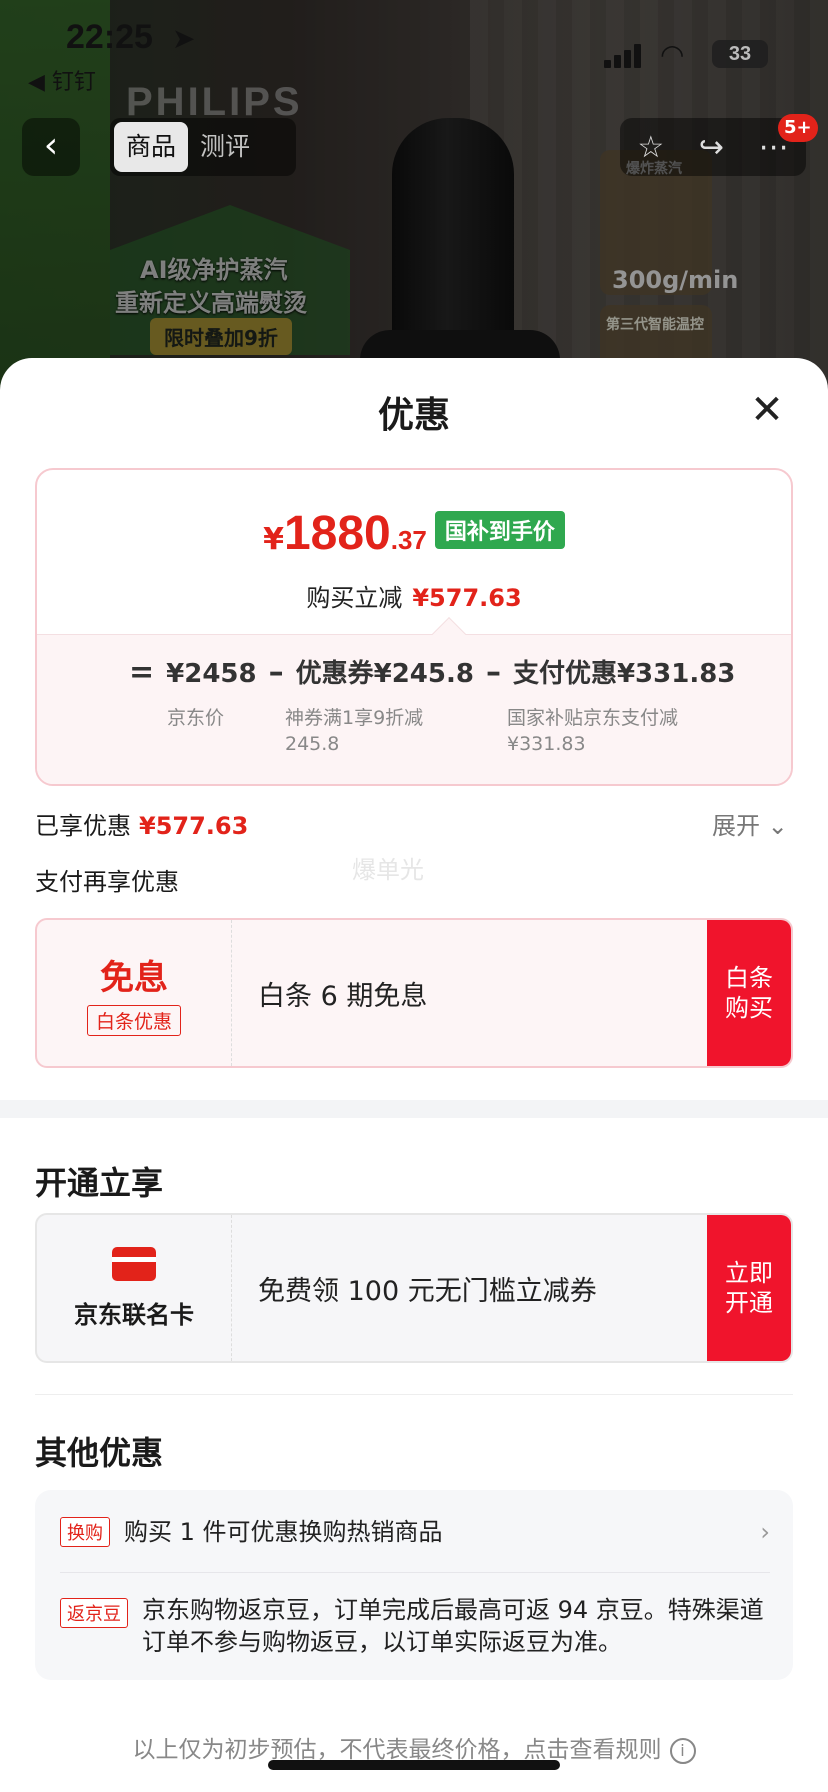 The image size is (828, 1792). Describe the element at coordinates (83, 826) in the screenshot. I see `enjoyed-label: 已享优惠` at that location.